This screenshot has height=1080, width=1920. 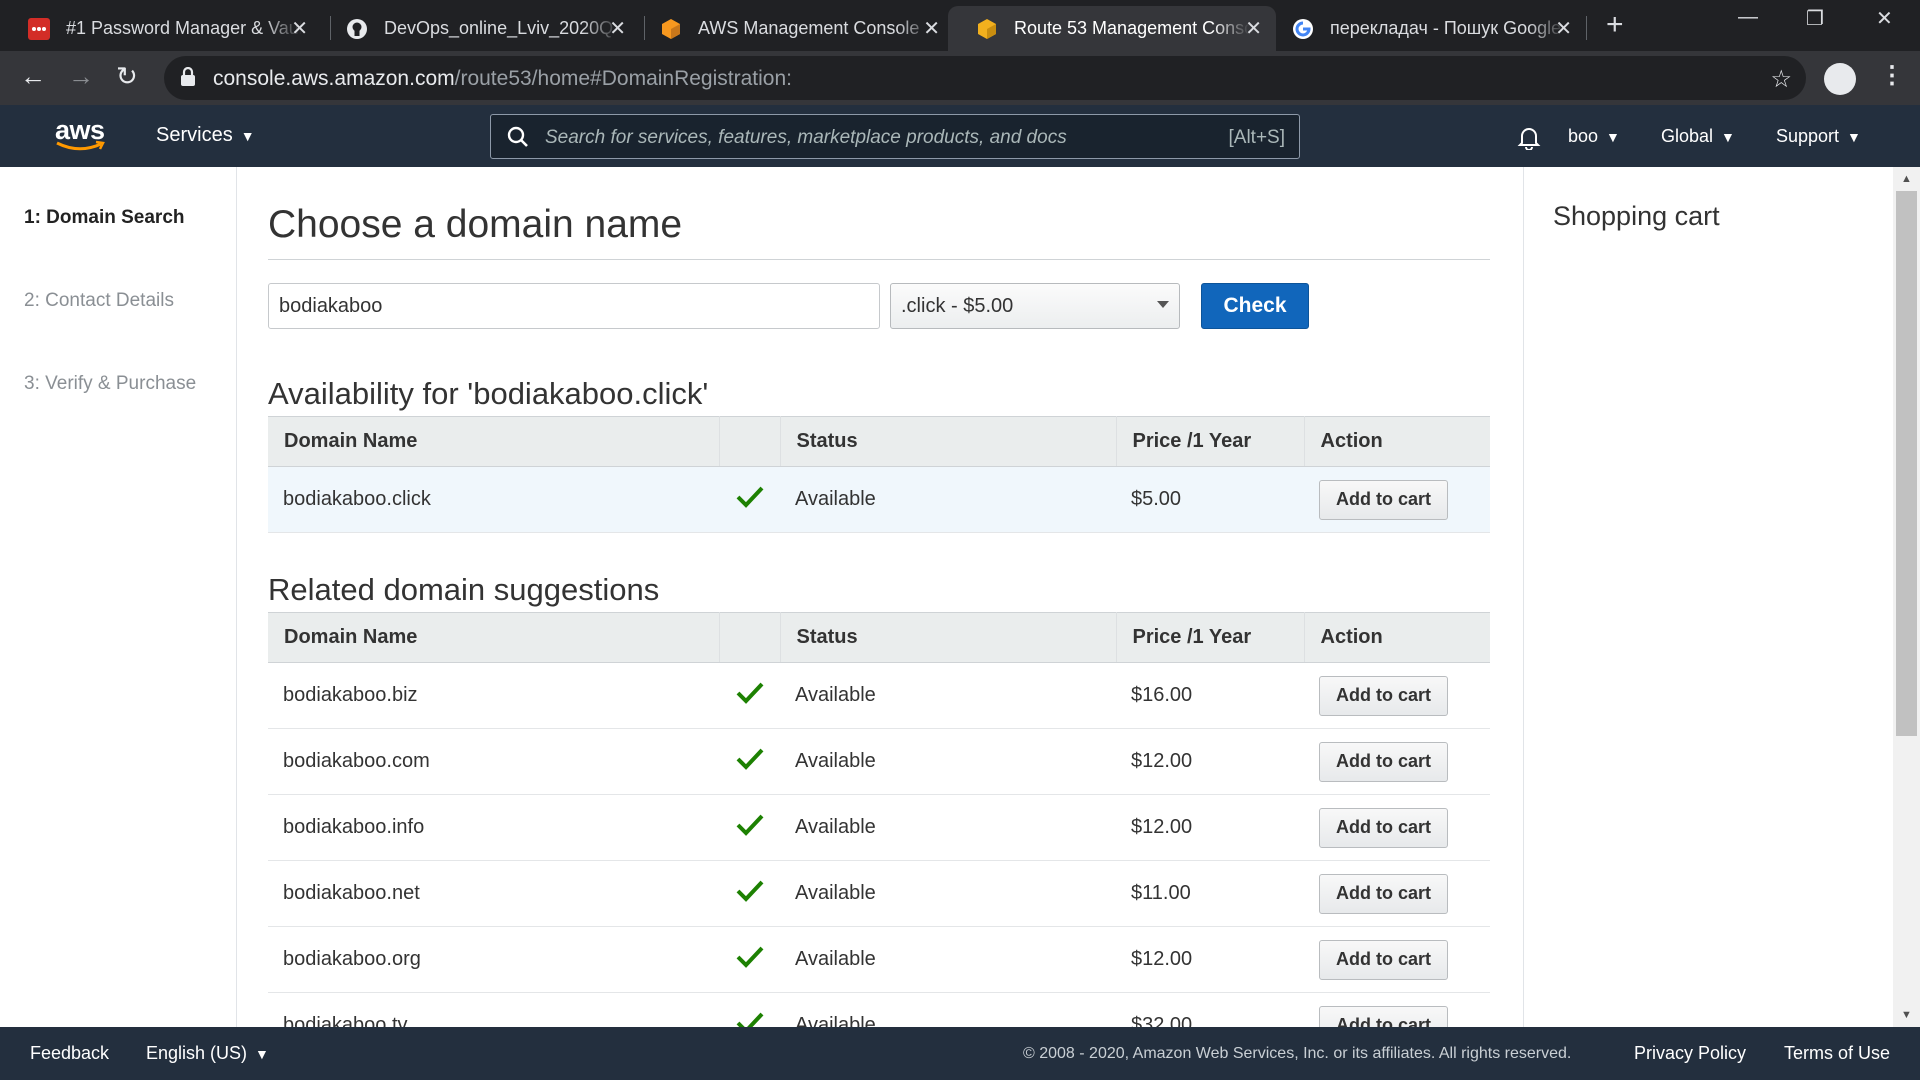 What do you see at coordinates (104, 218) in the screenshot?
I see `step-domain-search: 1: Domain Search` at bounding box center [104, 218].